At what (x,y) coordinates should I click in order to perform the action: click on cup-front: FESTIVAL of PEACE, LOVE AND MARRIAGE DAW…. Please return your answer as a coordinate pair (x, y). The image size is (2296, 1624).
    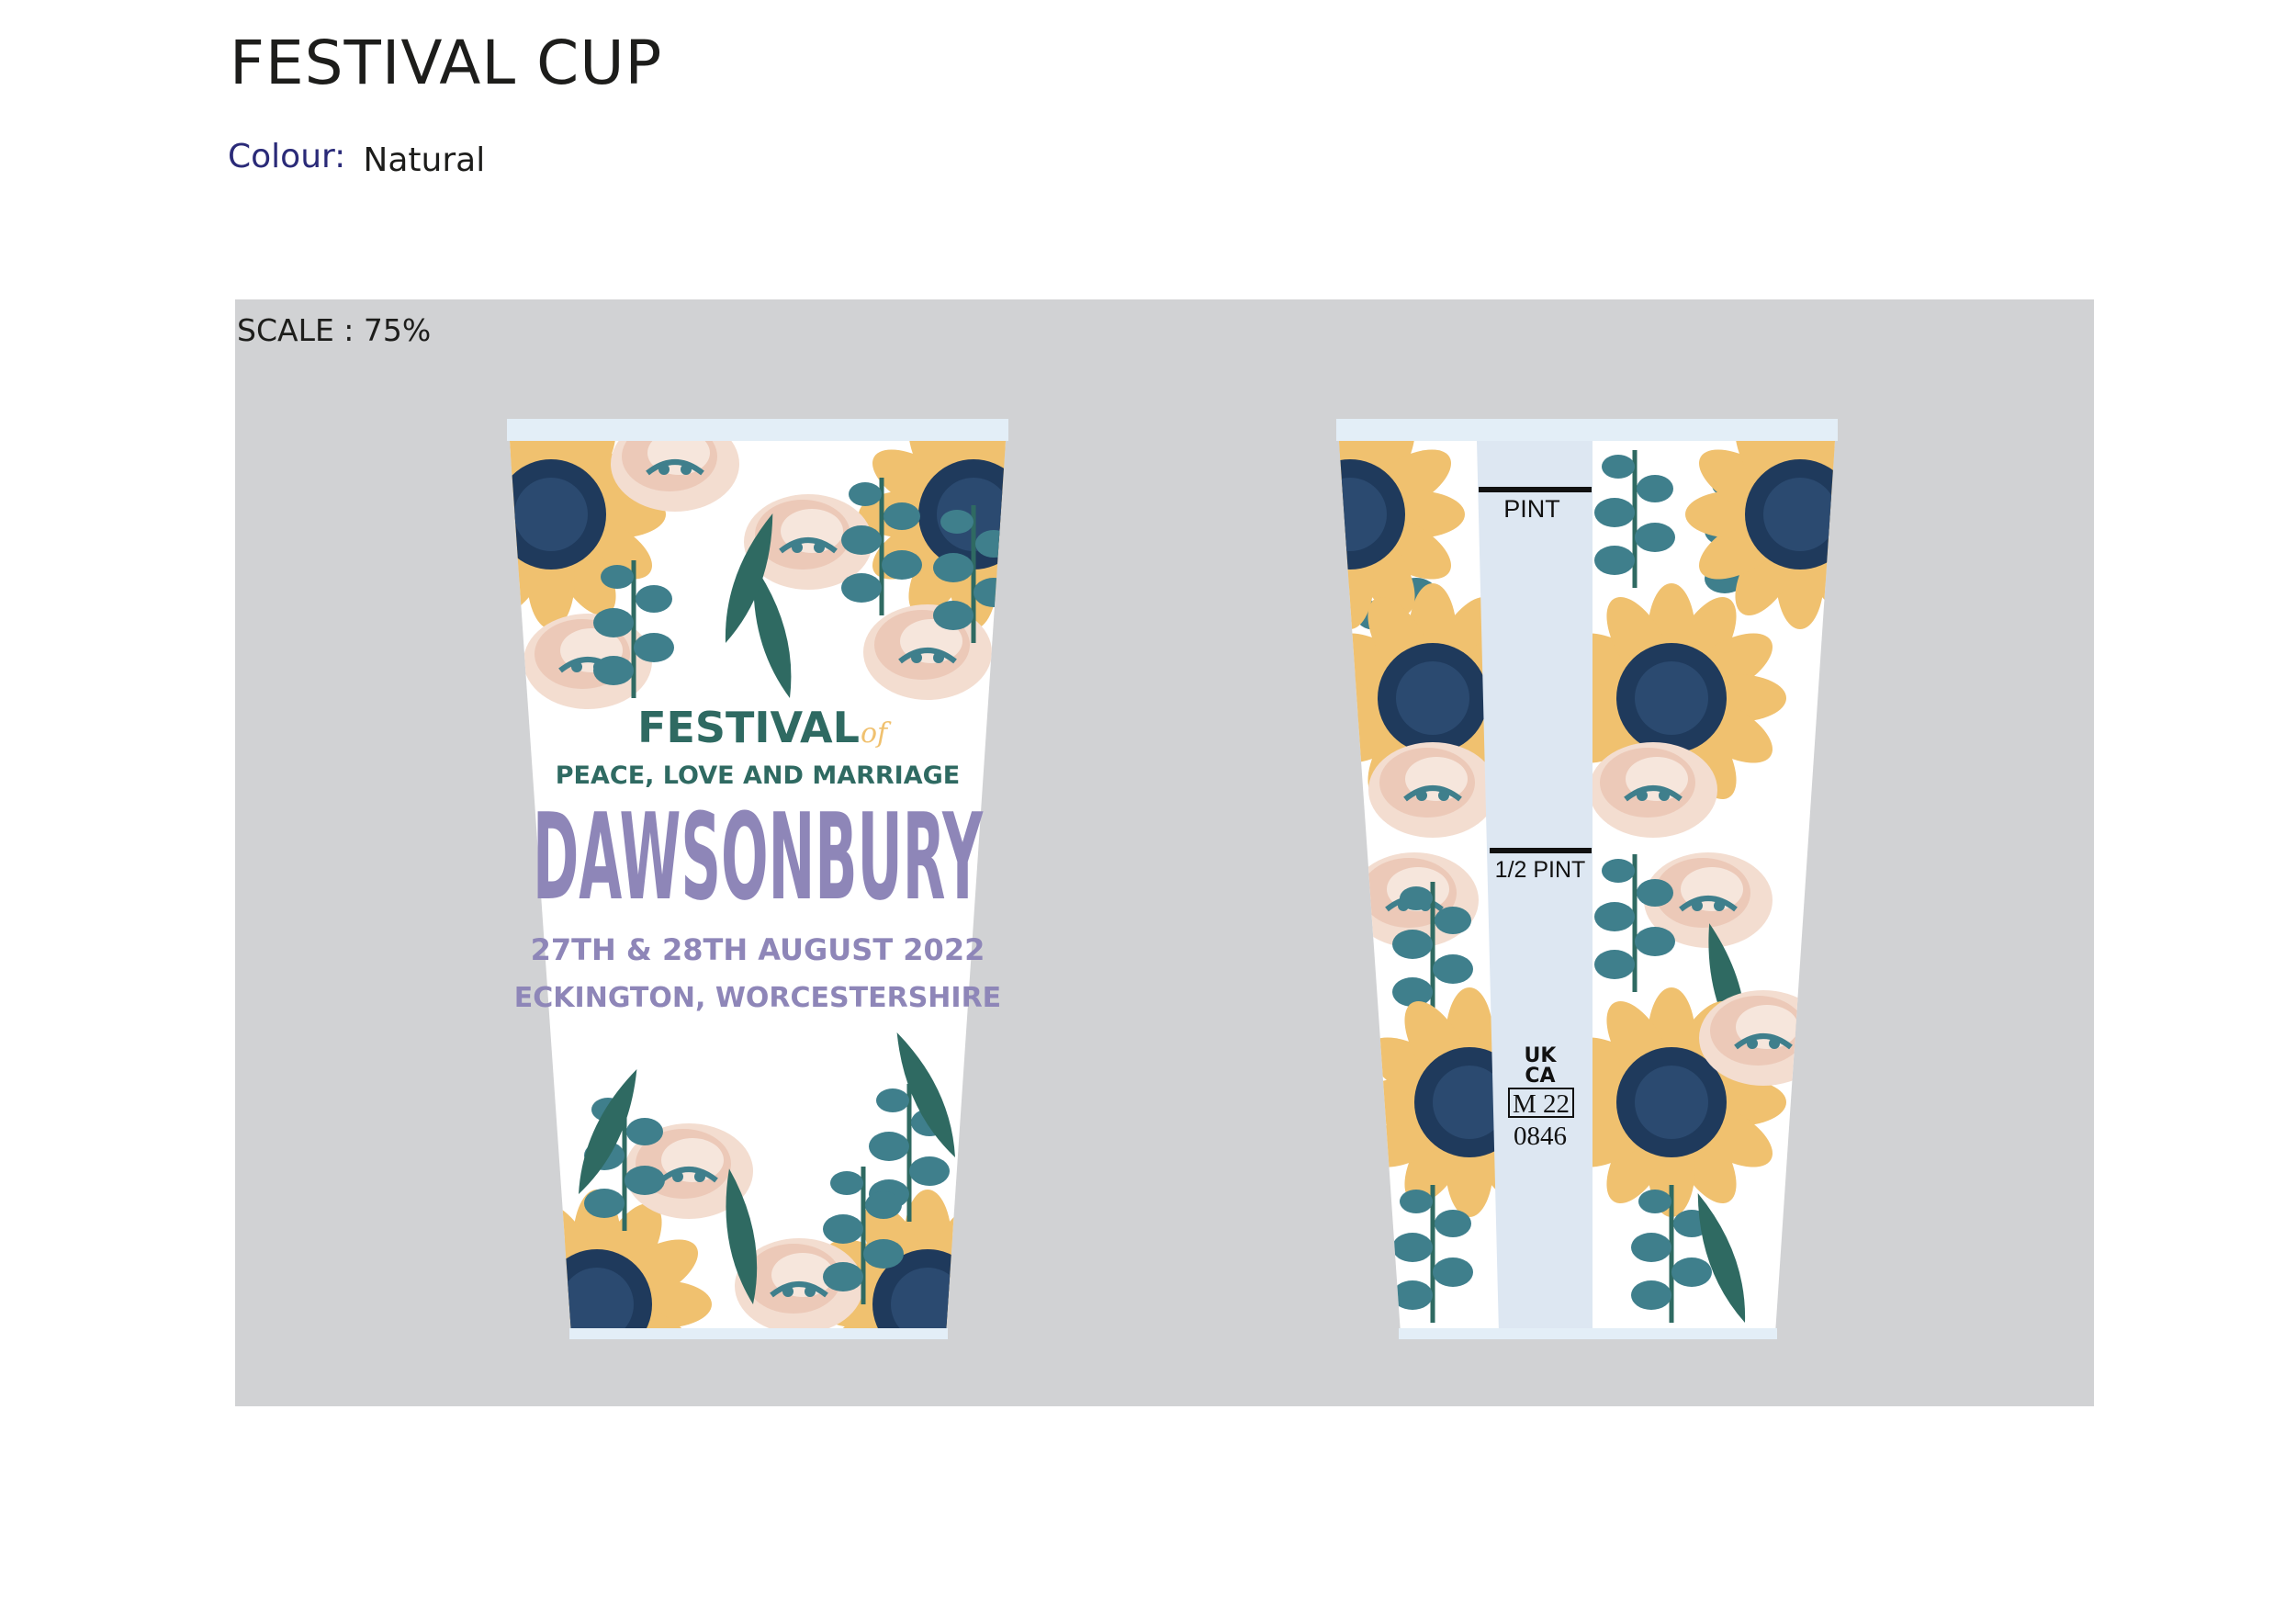
    Looking at the image, I should click on (757, 879).